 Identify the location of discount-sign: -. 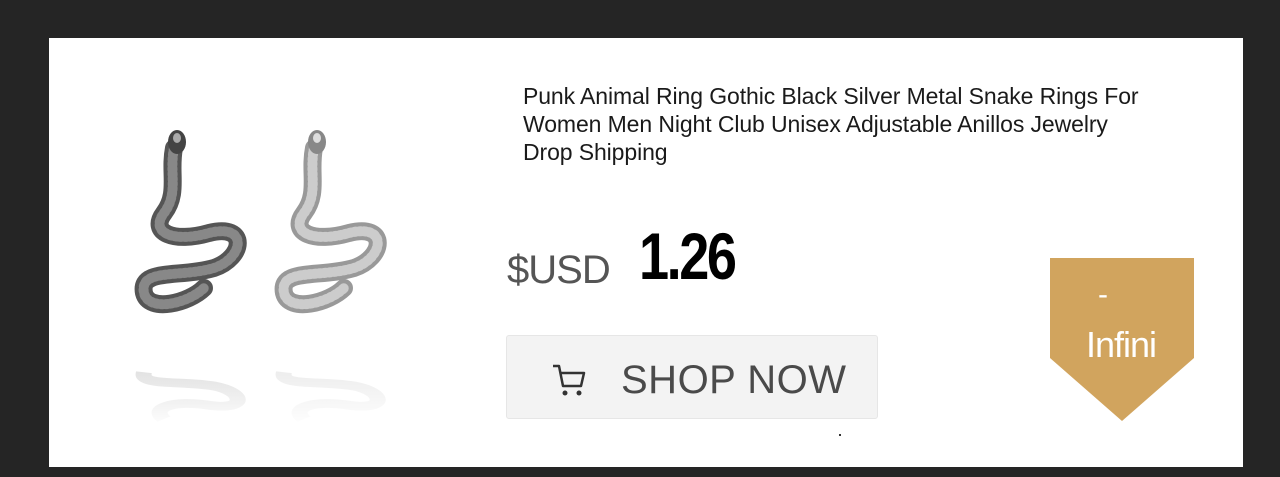
(1103, 294).